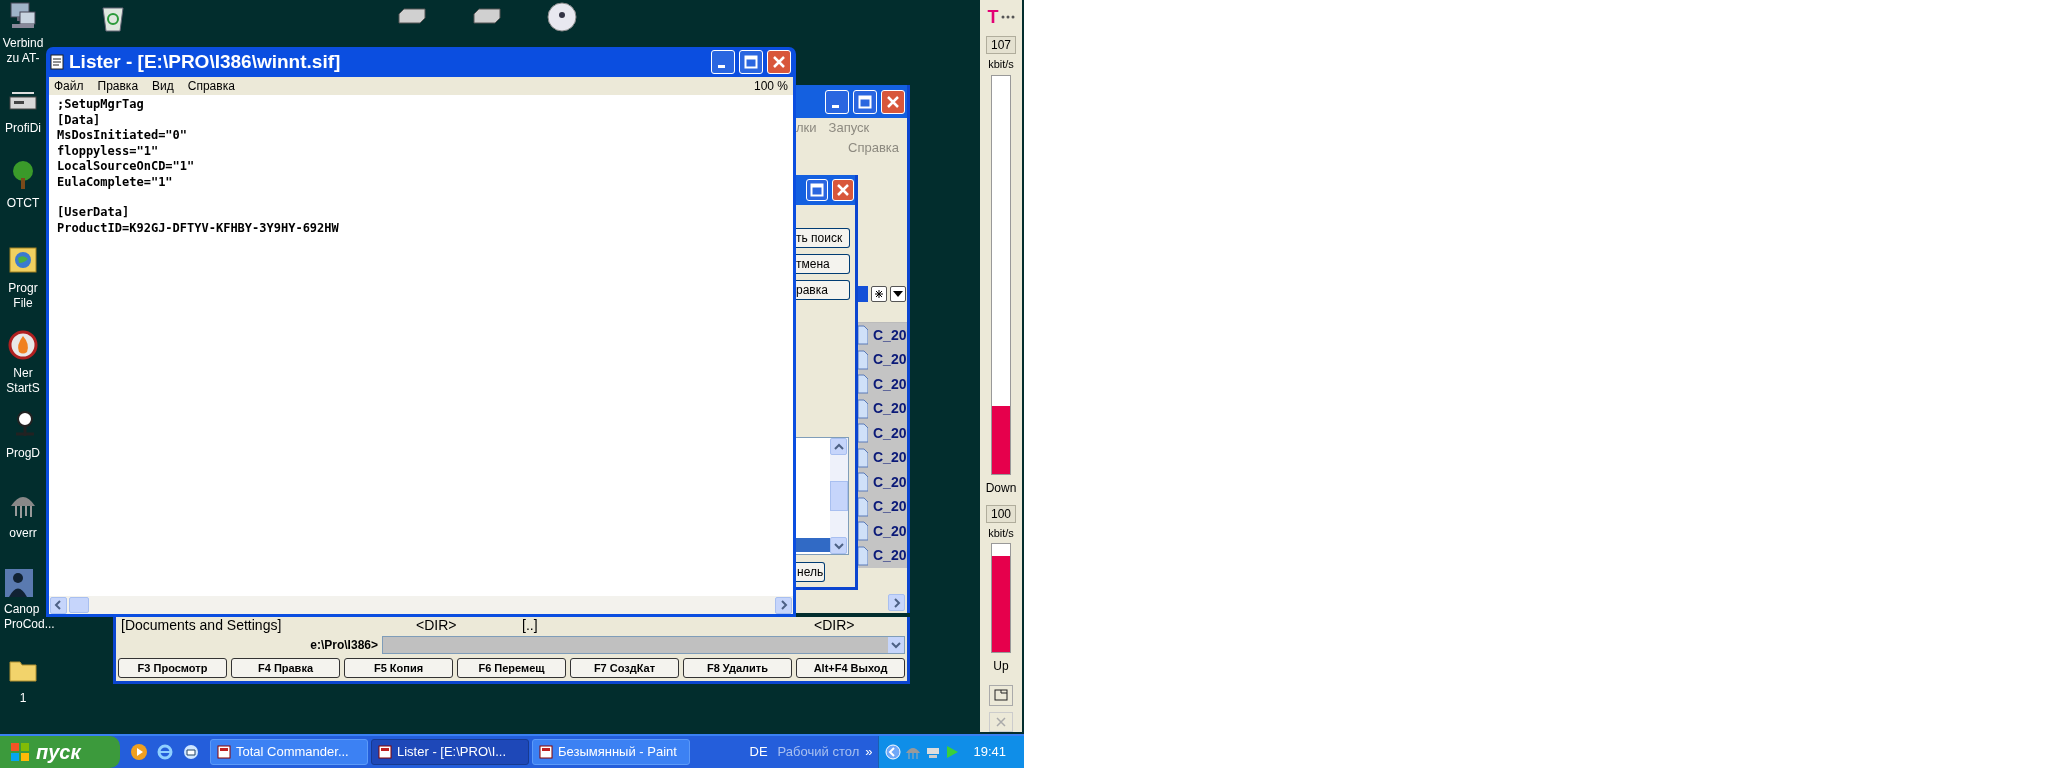 The image size is (2048, 768). I want to click on dialog-button: нель, so click(811, 572).